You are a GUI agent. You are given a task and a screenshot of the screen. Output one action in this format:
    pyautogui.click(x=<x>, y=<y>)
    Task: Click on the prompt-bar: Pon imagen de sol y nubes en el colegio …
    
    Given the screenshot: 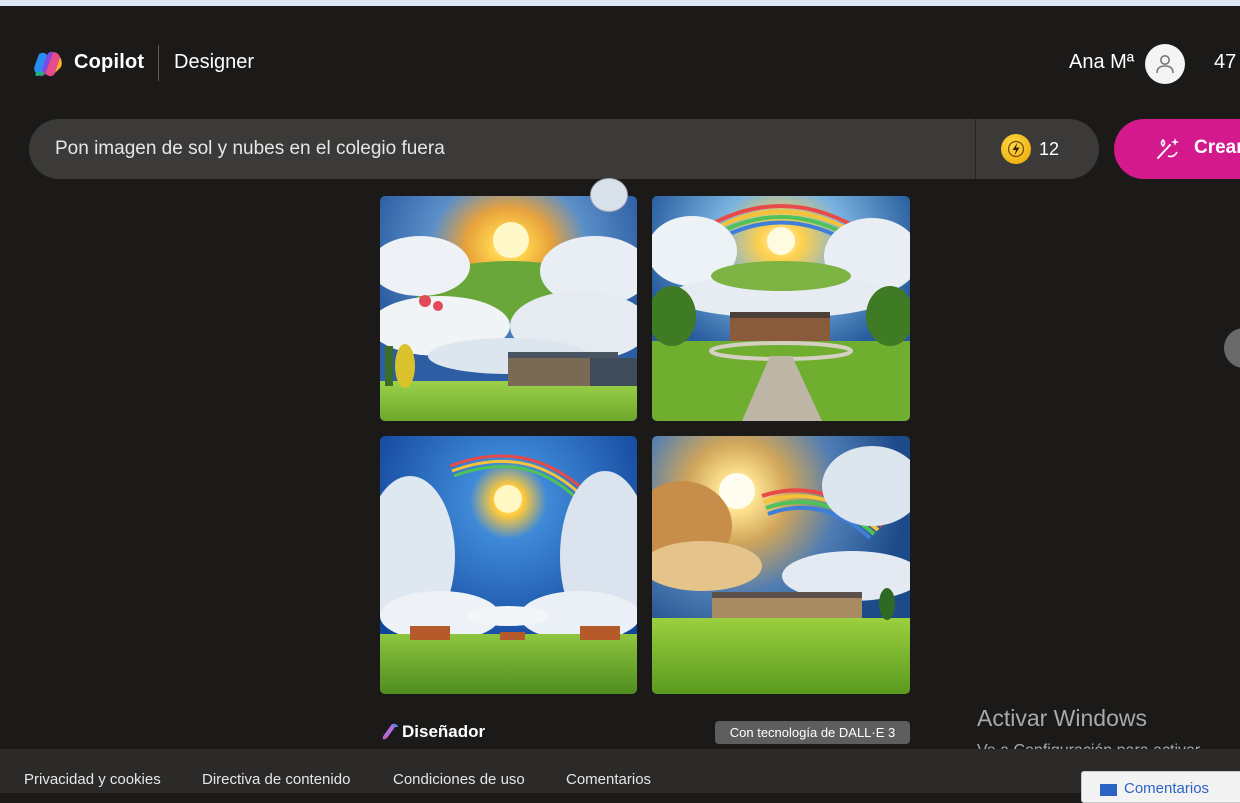 What is the action you would take?
    pyautogui.click(x=564, y=149)
    